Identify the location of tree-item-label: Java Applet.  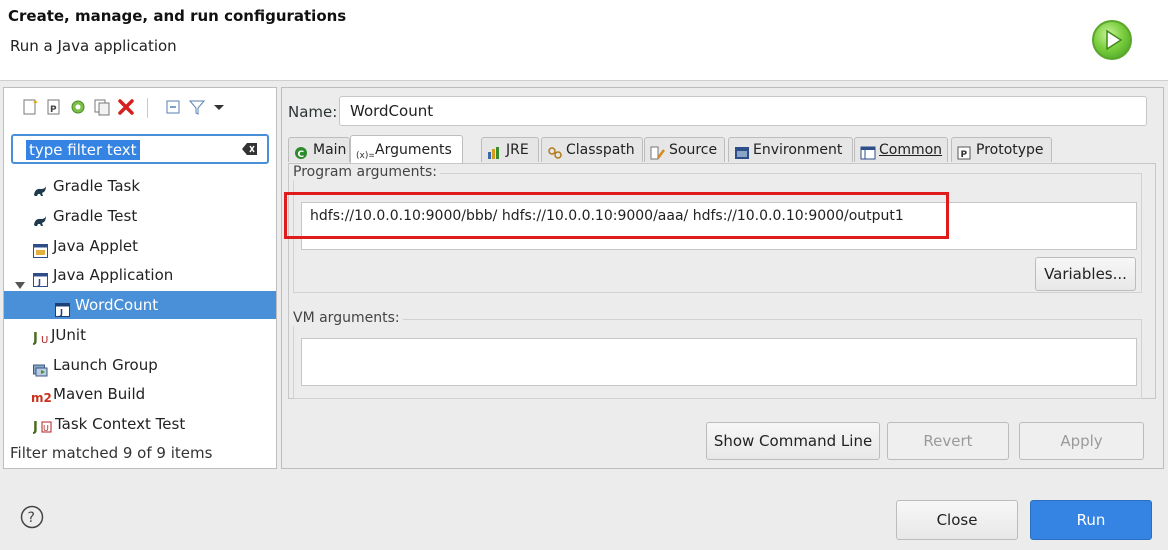
(96, 246).